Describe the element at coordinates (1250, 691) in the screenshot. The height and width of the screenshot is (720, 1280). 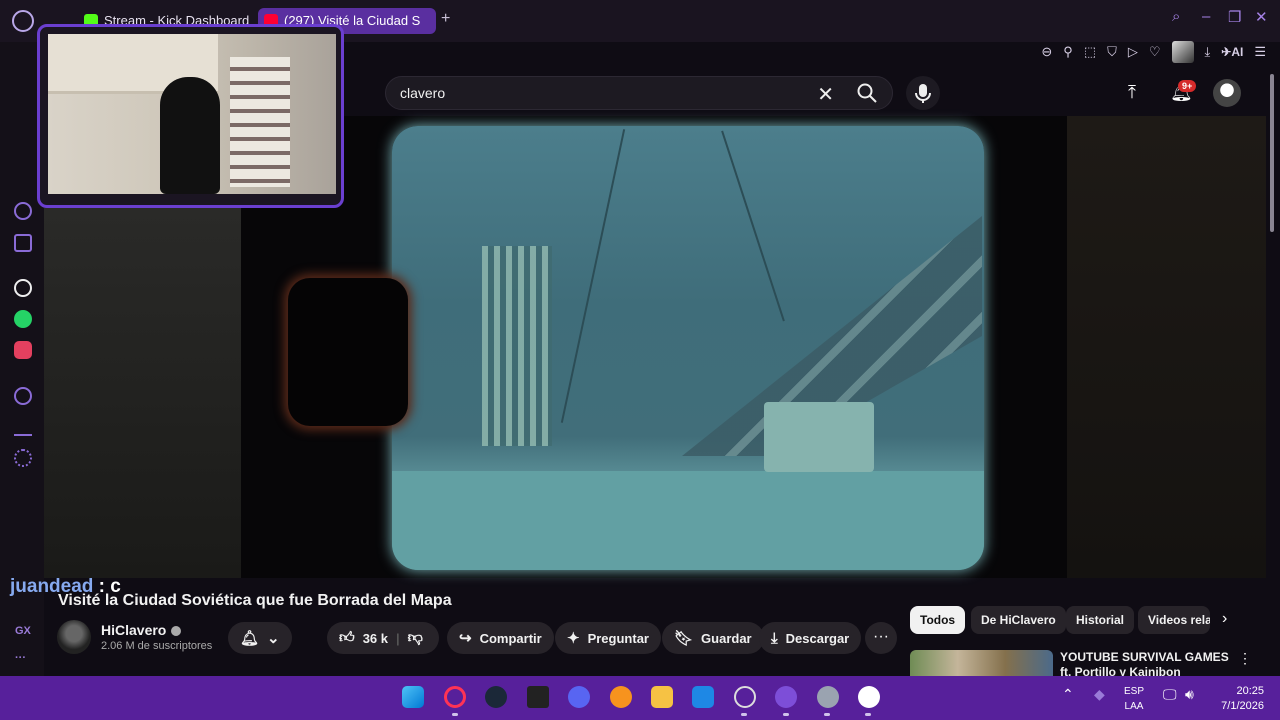
I see `clock-time: 20:25` at that location.